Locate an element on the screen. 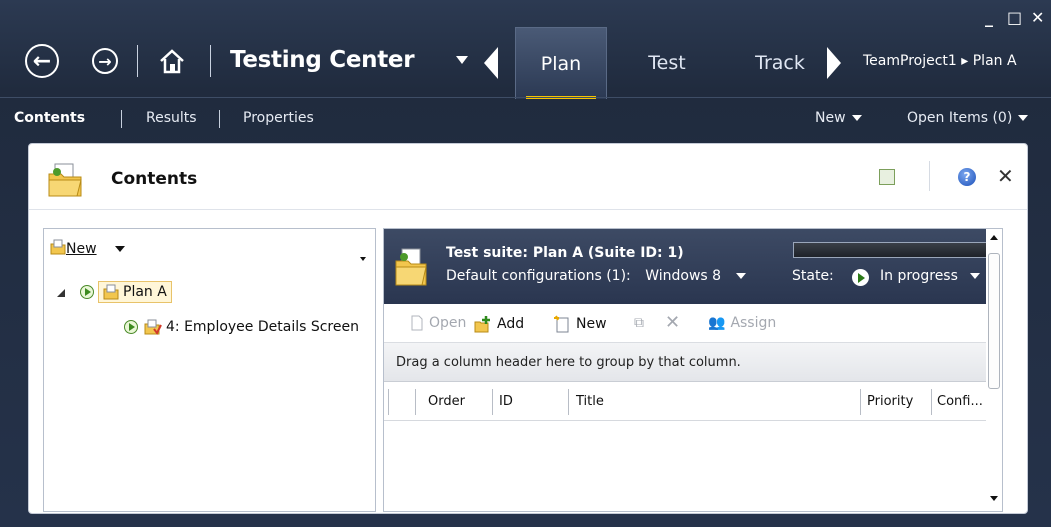  minimize-button: _ is located at coordinates (989, 17).